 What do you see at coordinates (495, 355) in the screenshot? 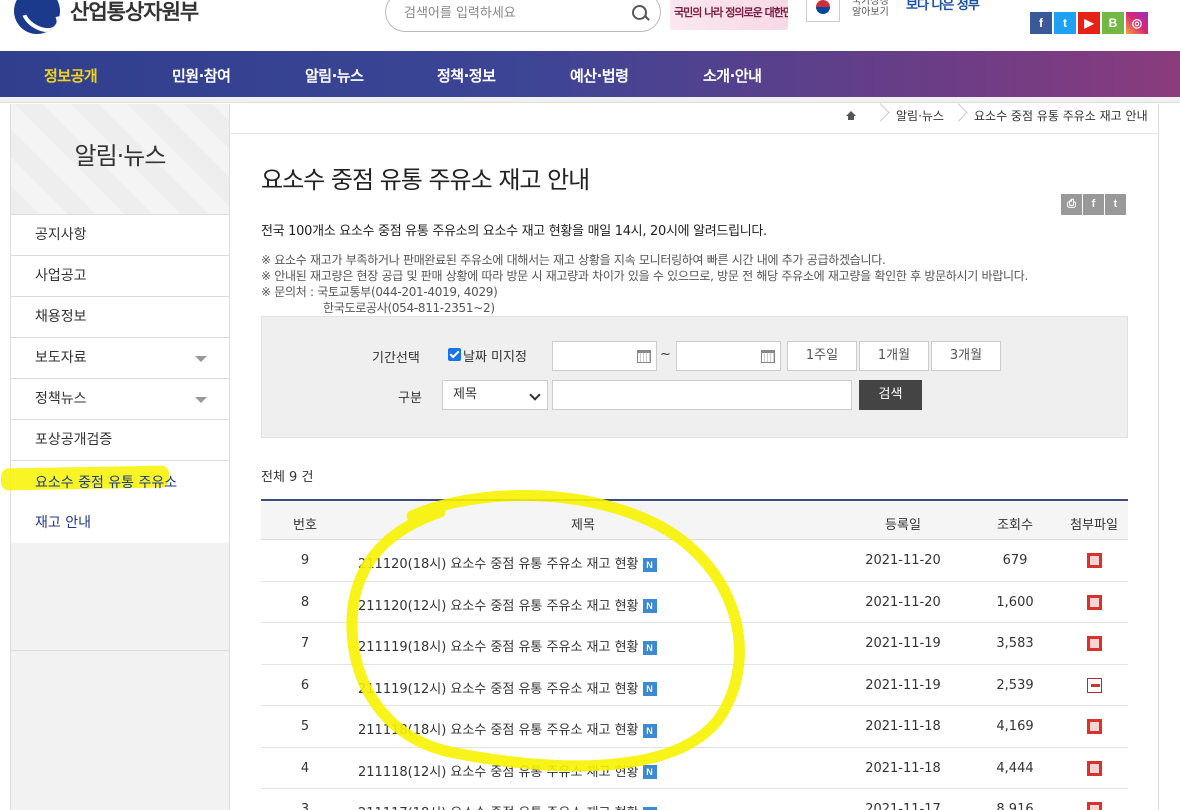
I see `no-date-label: 날짜 미지정` at bounding box center [495, 355].